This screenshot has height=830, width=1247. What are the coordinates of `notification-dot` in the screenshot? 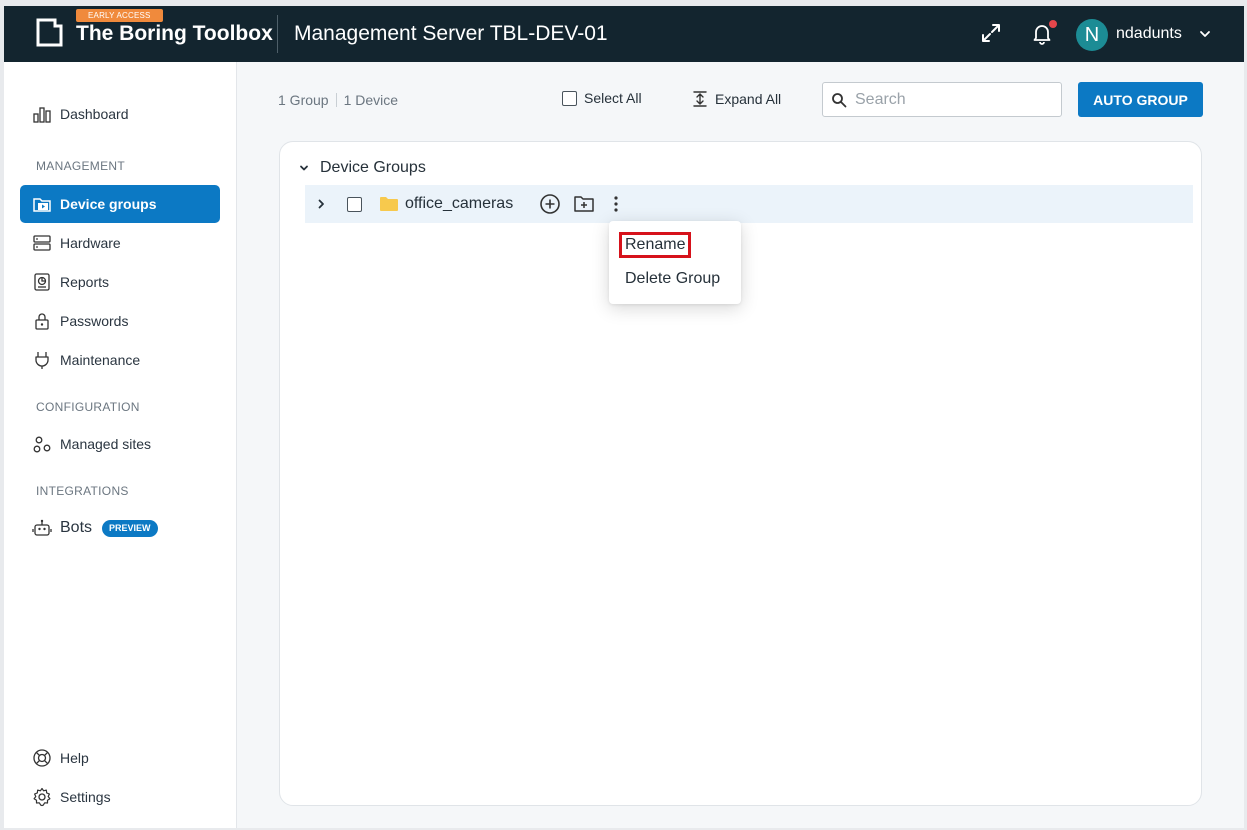 It's located at (1053, 24).